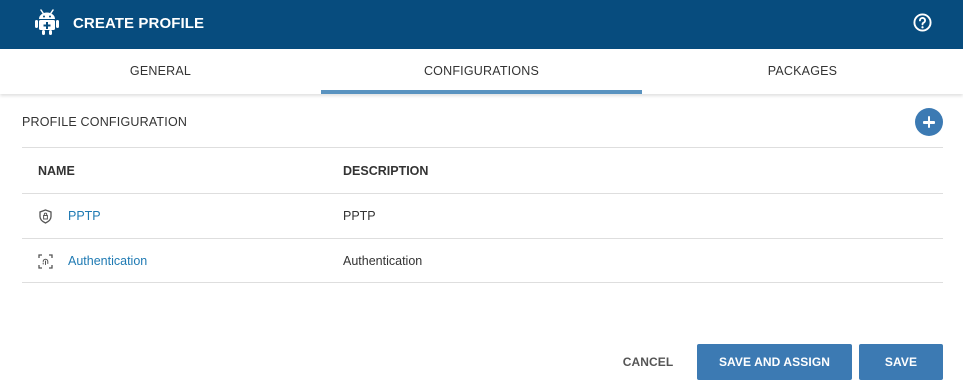 The image size is (963, 385). I want to click on page-title: CREATE PROFILE, so click(139, 23).